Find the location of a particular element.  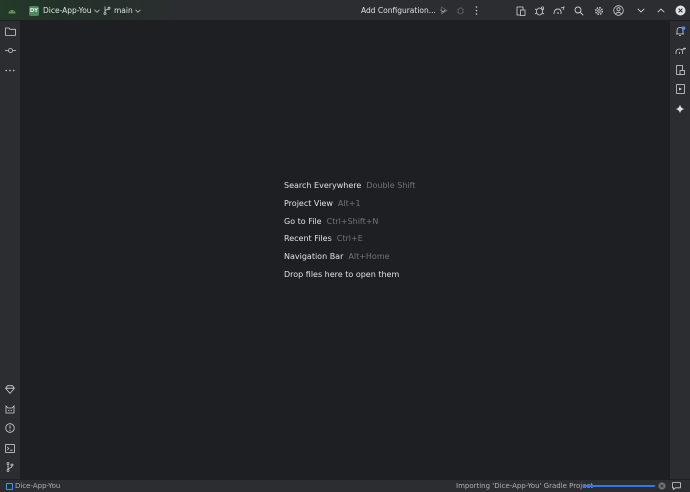

hint-shortcut: Ctrl+Shift+N is located at coordinates (352, 221).